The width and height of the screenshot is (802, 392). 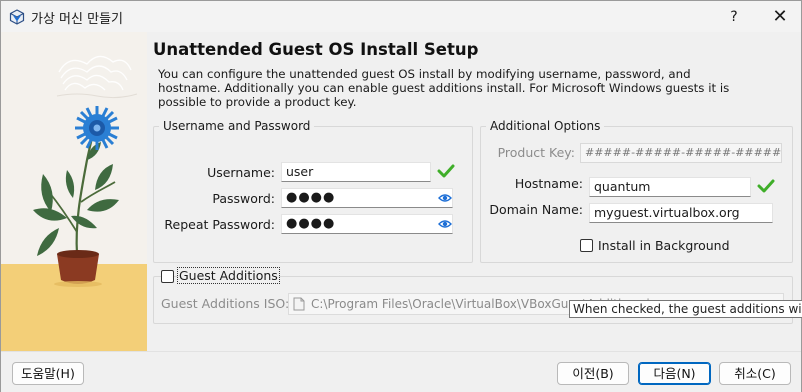 I want to click on additional-options-group-title: Additional Options, so click(x=545, y=126).